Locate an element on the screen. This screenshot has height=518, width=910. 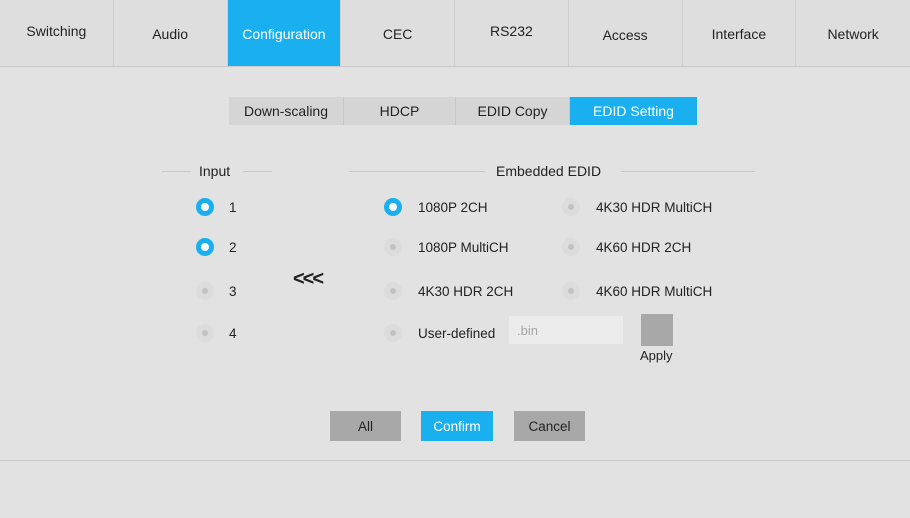
subtab-edid-setting: EDID Setting is located at coordinates (633, 111).